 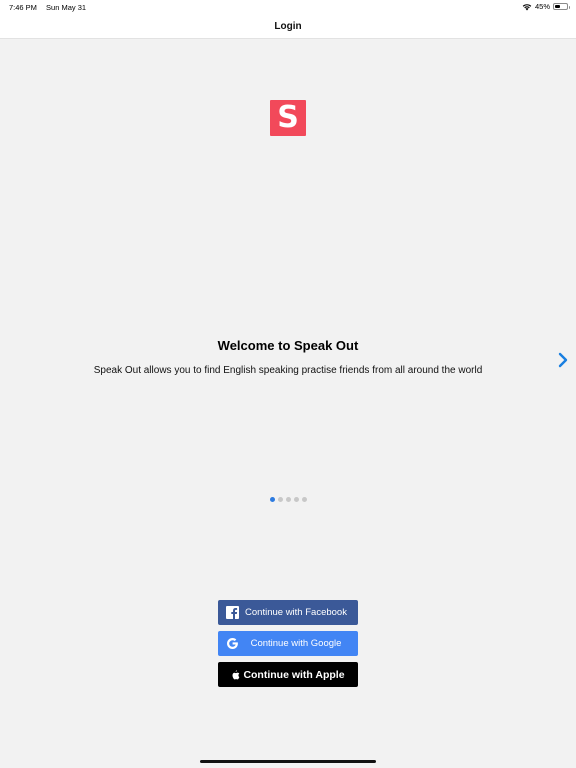 I want to click on status-date: Sun May 31, so click(x=66, y=7).